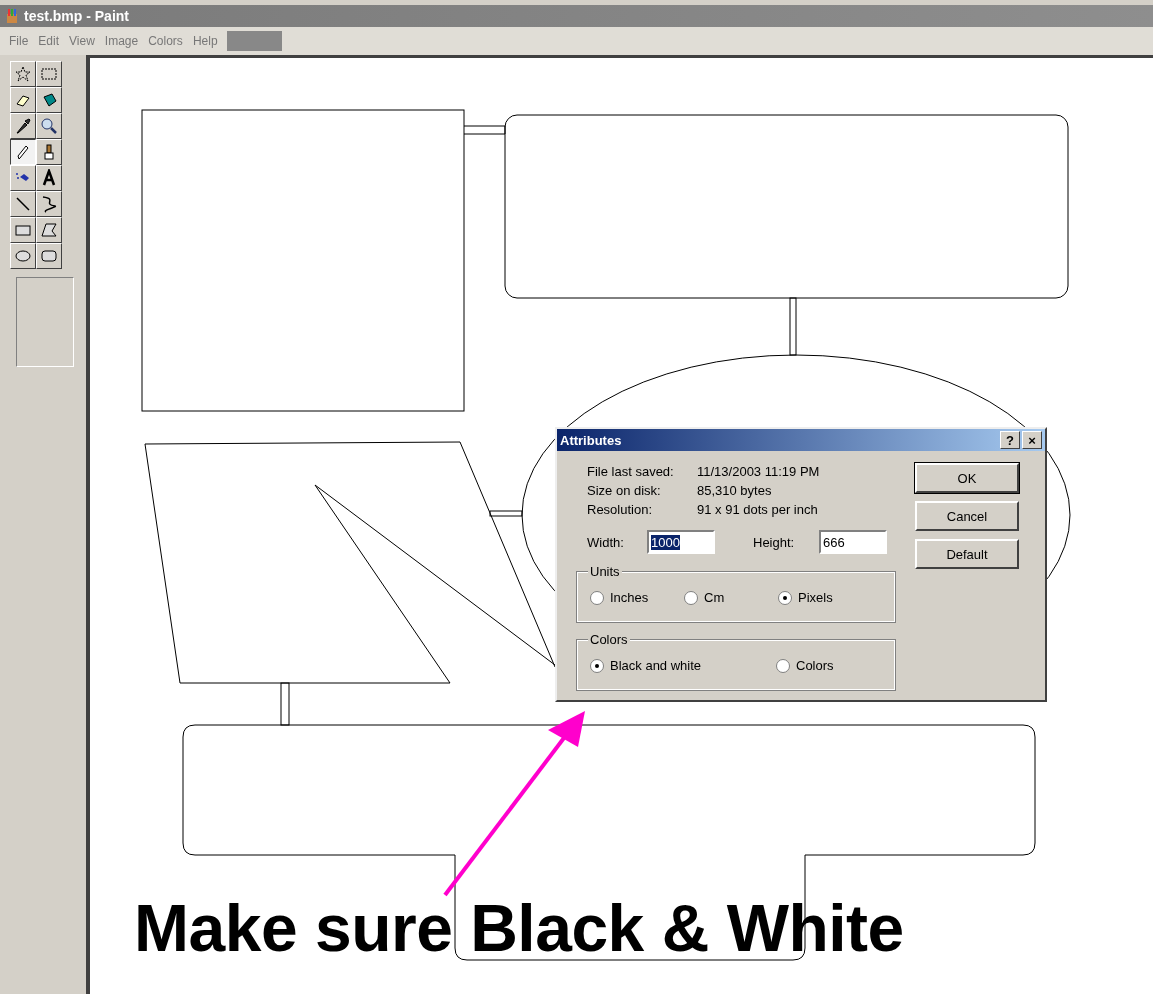 The width and height of the screenshot is (1153, 994). I want to click on info-value: 11/13/2003 11:19 PM, so click(759, 471).